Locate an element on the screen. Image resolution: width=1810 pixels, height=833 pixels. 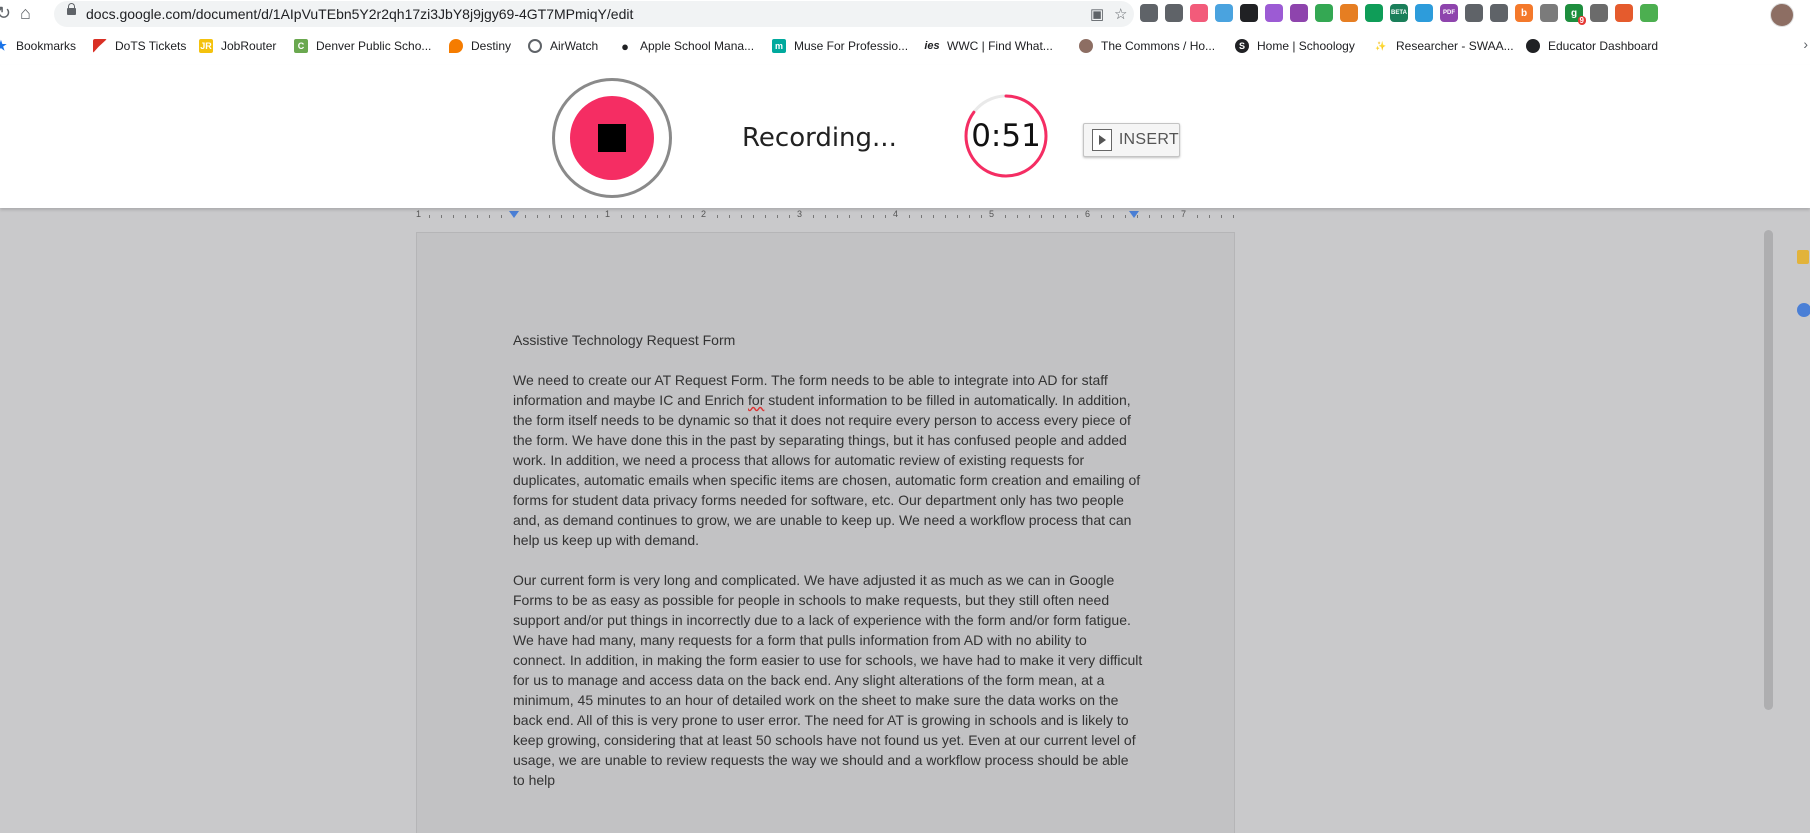
camera-icon: ▣ is located at coordinates (1097, 14).